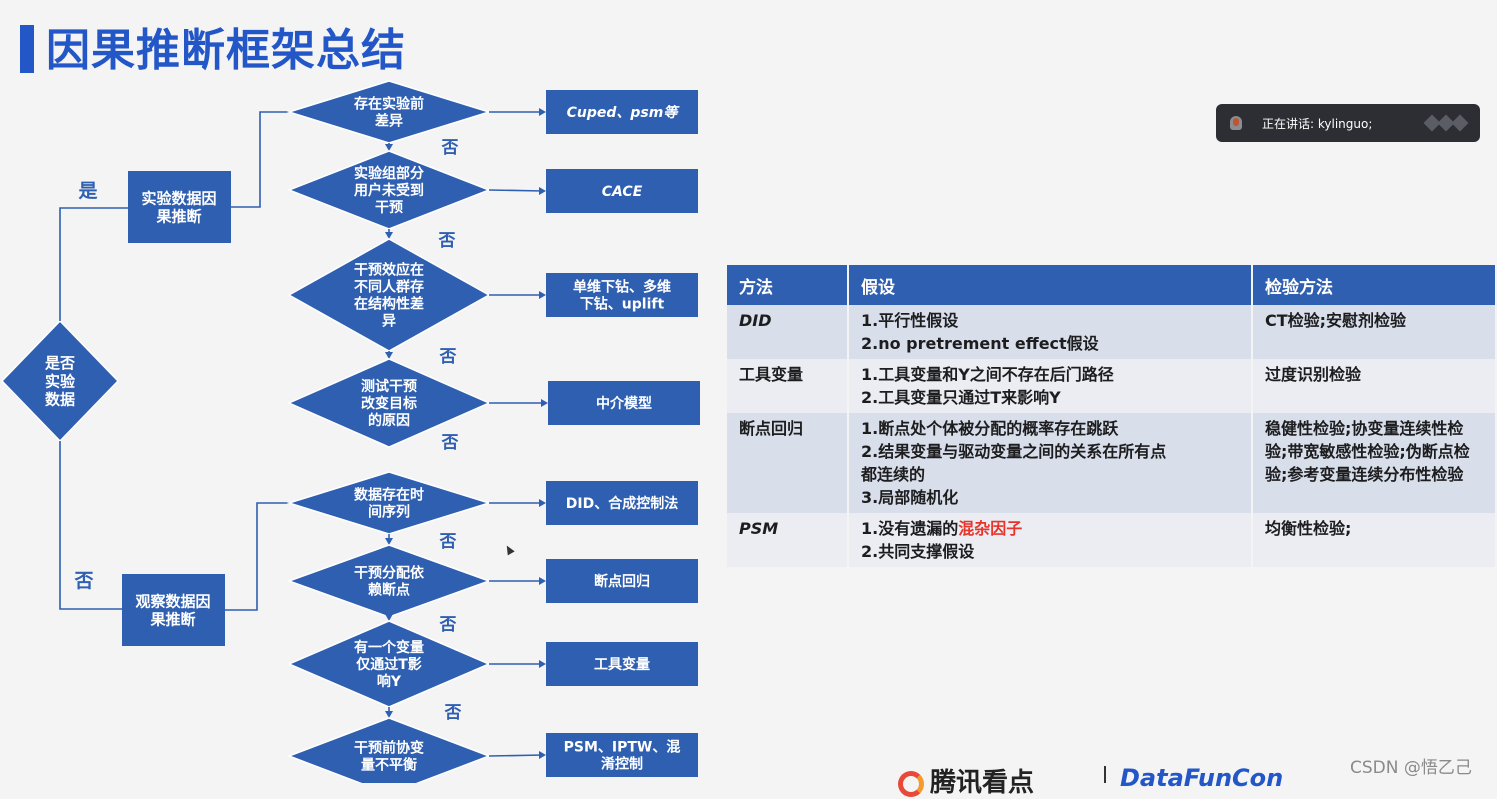  I want to click on assumption-line: 2.结果变量与驱动变量之间的关系在所有点, so click(1014, 451).